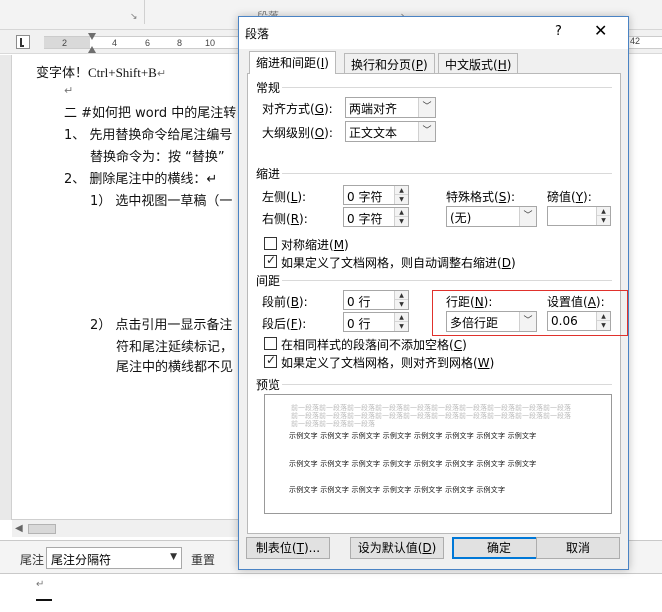 The width and height of the screenshot is (662, 612). I want to click on no-space-same-style-label: 在相同样式的段落间不添加空格(C), so click(374, 345).